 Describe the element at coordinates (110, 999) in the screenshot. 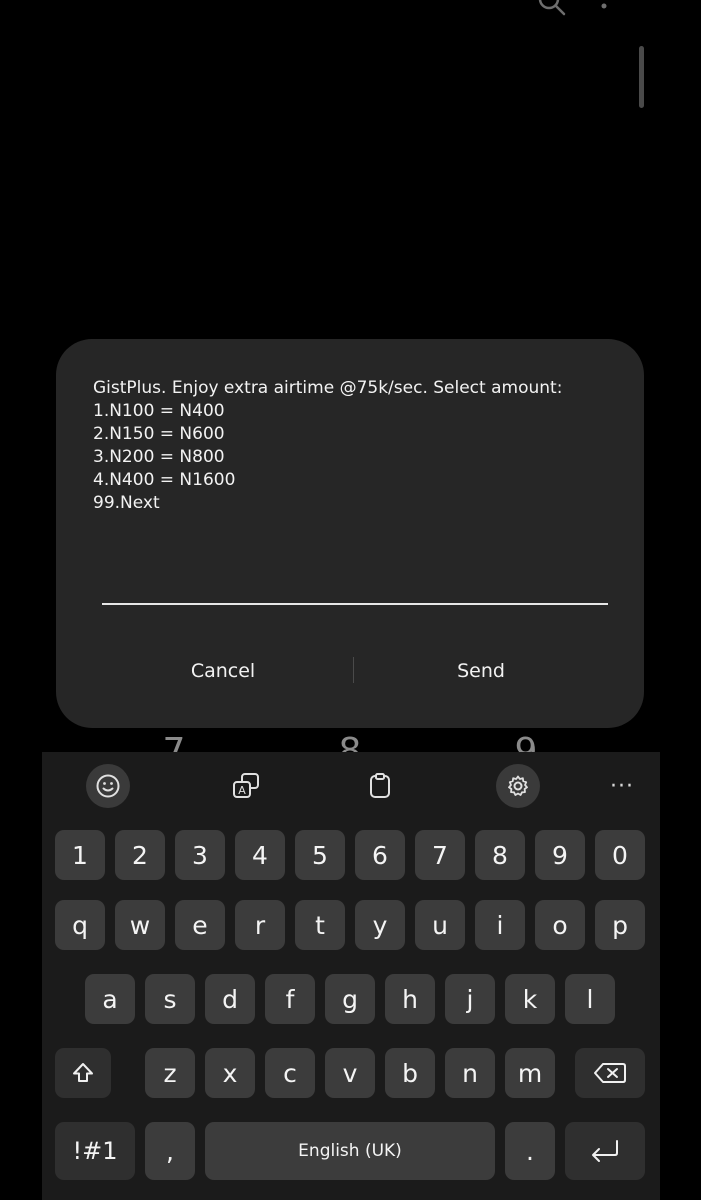

I see `key-a: a` at that location.